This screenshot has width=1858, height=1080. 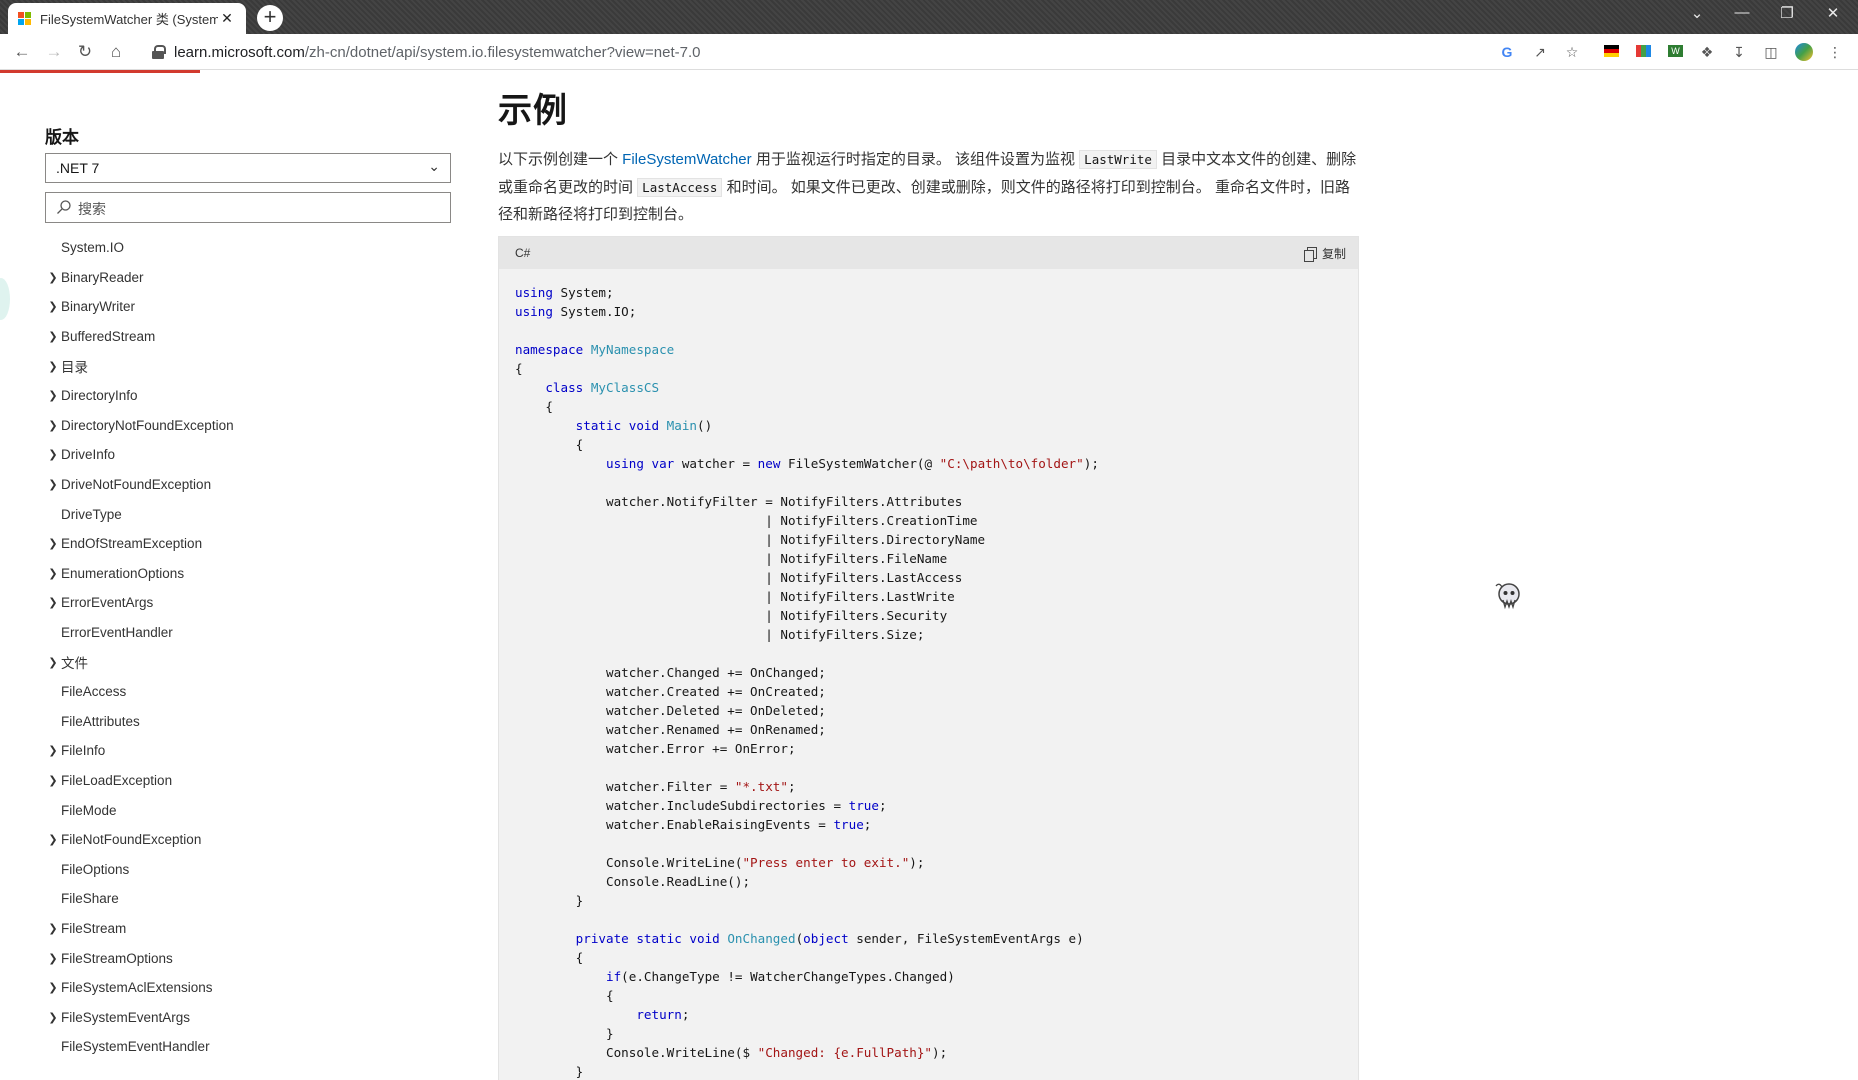 What do you see at coordinates (270, 18) in the screenshot?
I see `new-tab-button: +` at bounding box center [270, 18].